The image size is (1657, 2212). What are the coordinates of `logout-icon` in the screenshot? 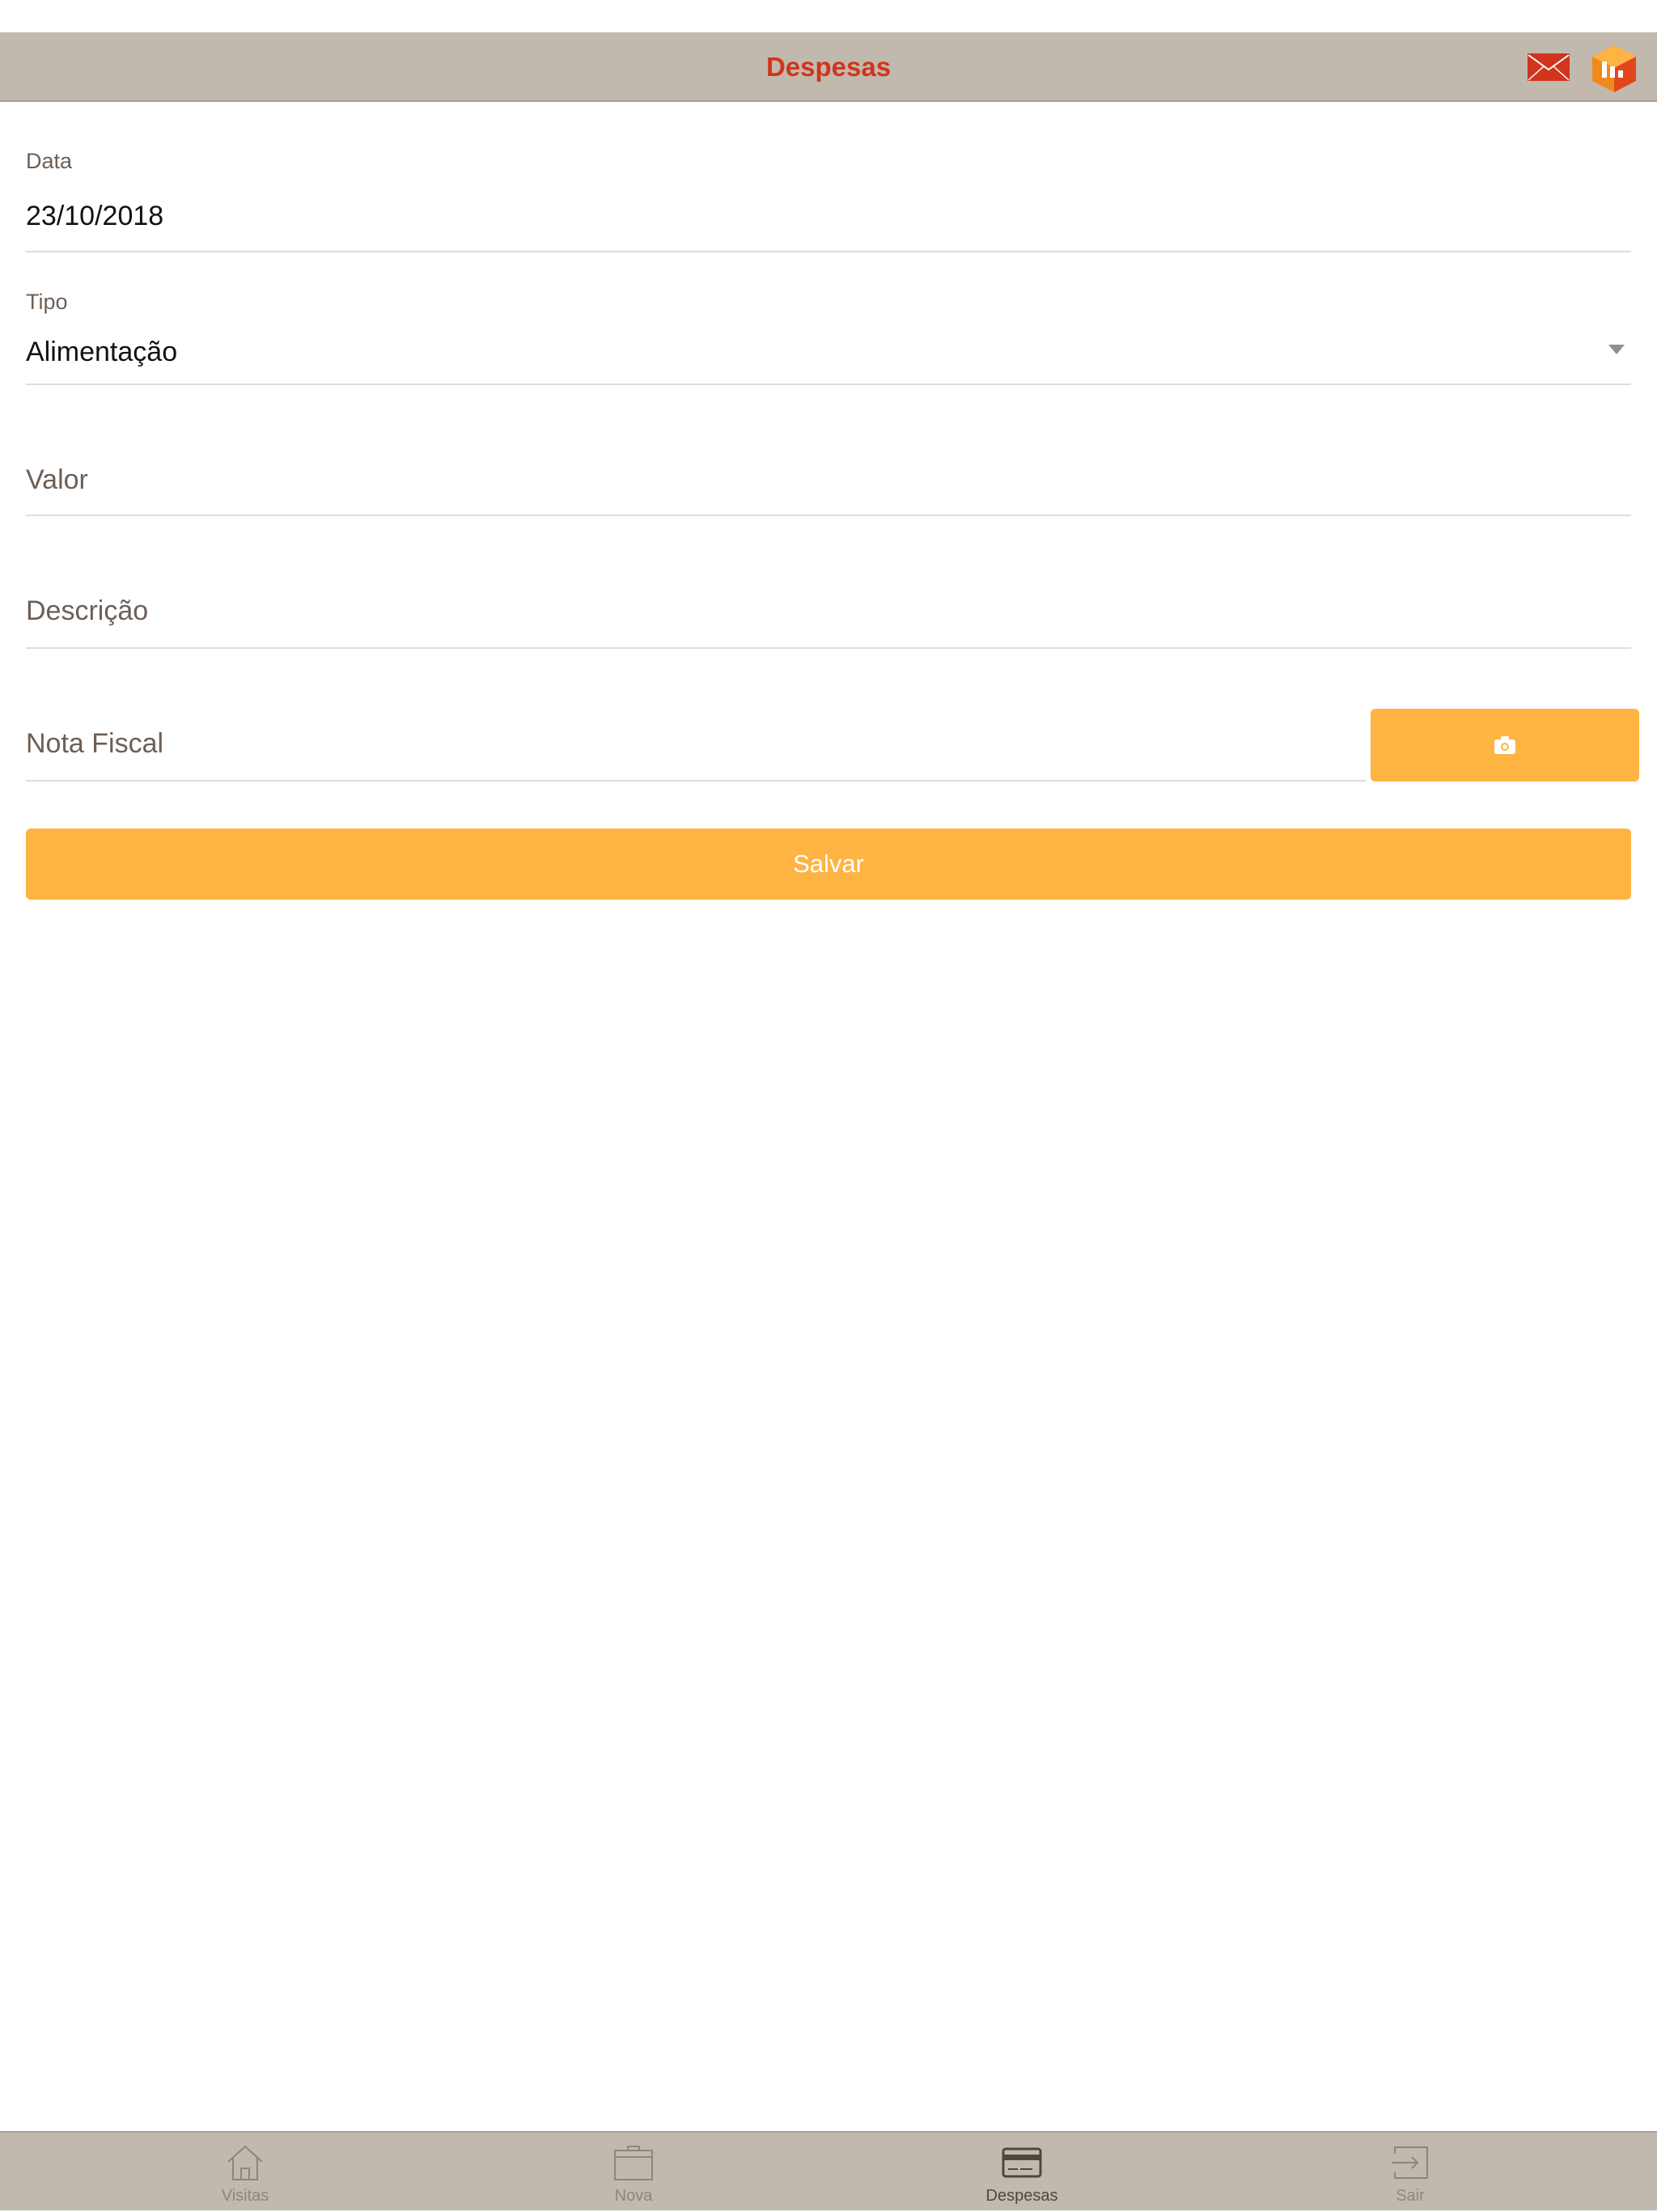 It's located at (1410, 2162).